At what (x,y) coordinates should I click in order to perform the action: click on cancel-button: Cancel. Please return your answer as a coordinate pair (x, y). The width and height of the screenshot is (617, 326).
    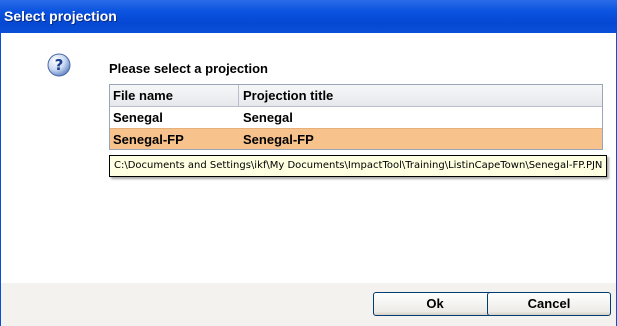
    Looking at the image, I should click on (549, 304).